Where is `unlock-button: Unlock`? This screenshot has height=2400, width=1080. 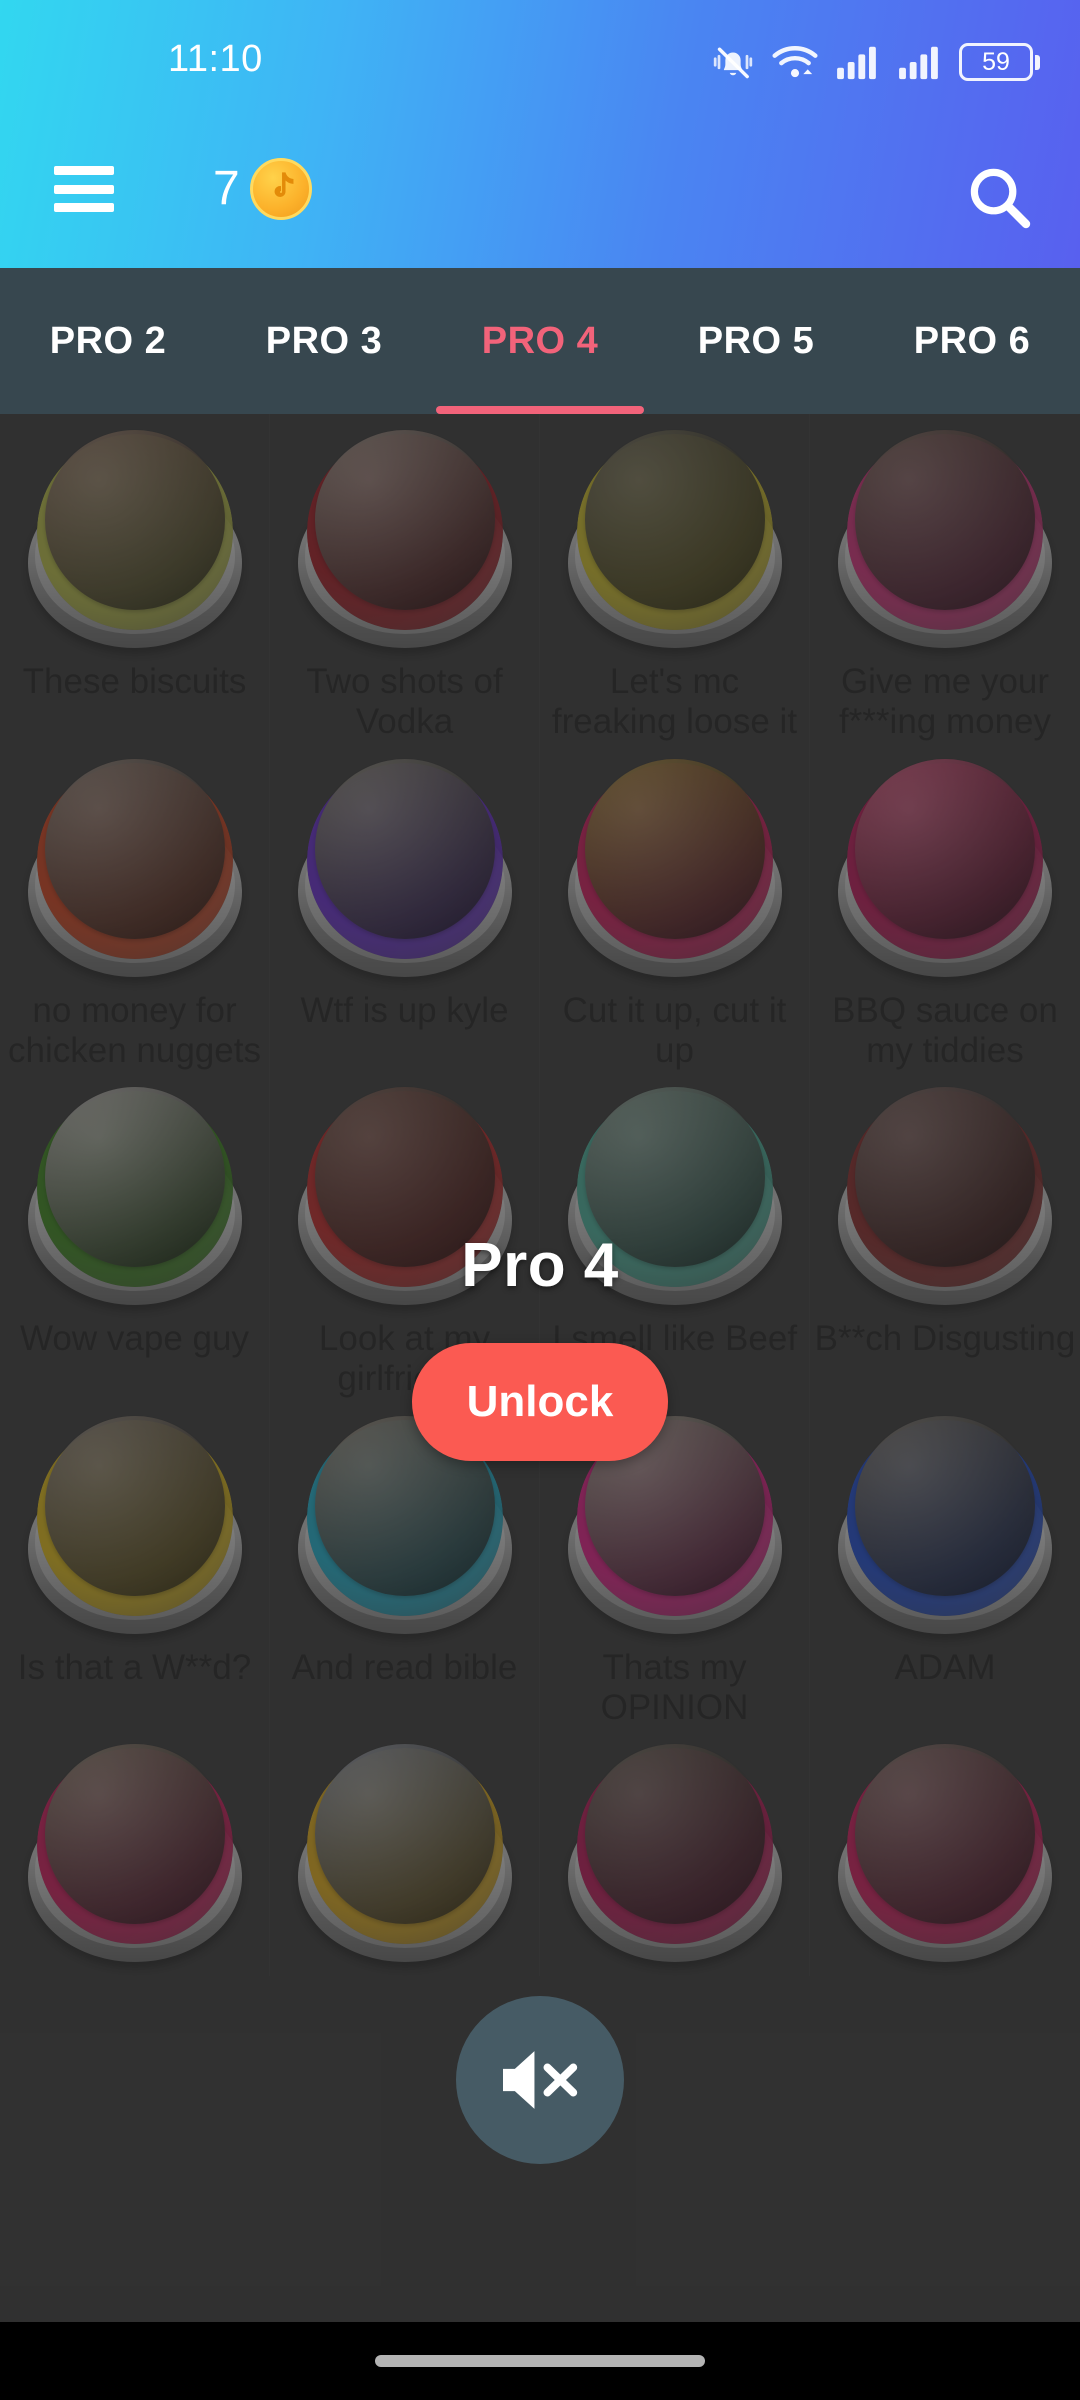
unlock-button: Unlock is located at coordinates (540, 1402).